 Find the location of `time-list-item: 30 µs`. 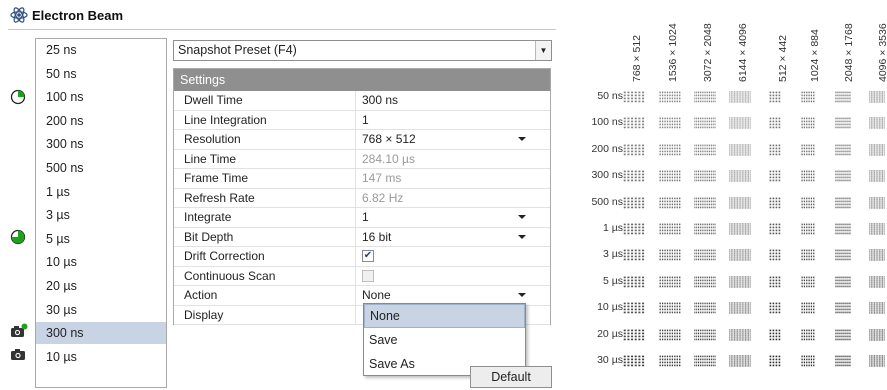

time-list-item: 30 µs is located at coordinates (101, 310).